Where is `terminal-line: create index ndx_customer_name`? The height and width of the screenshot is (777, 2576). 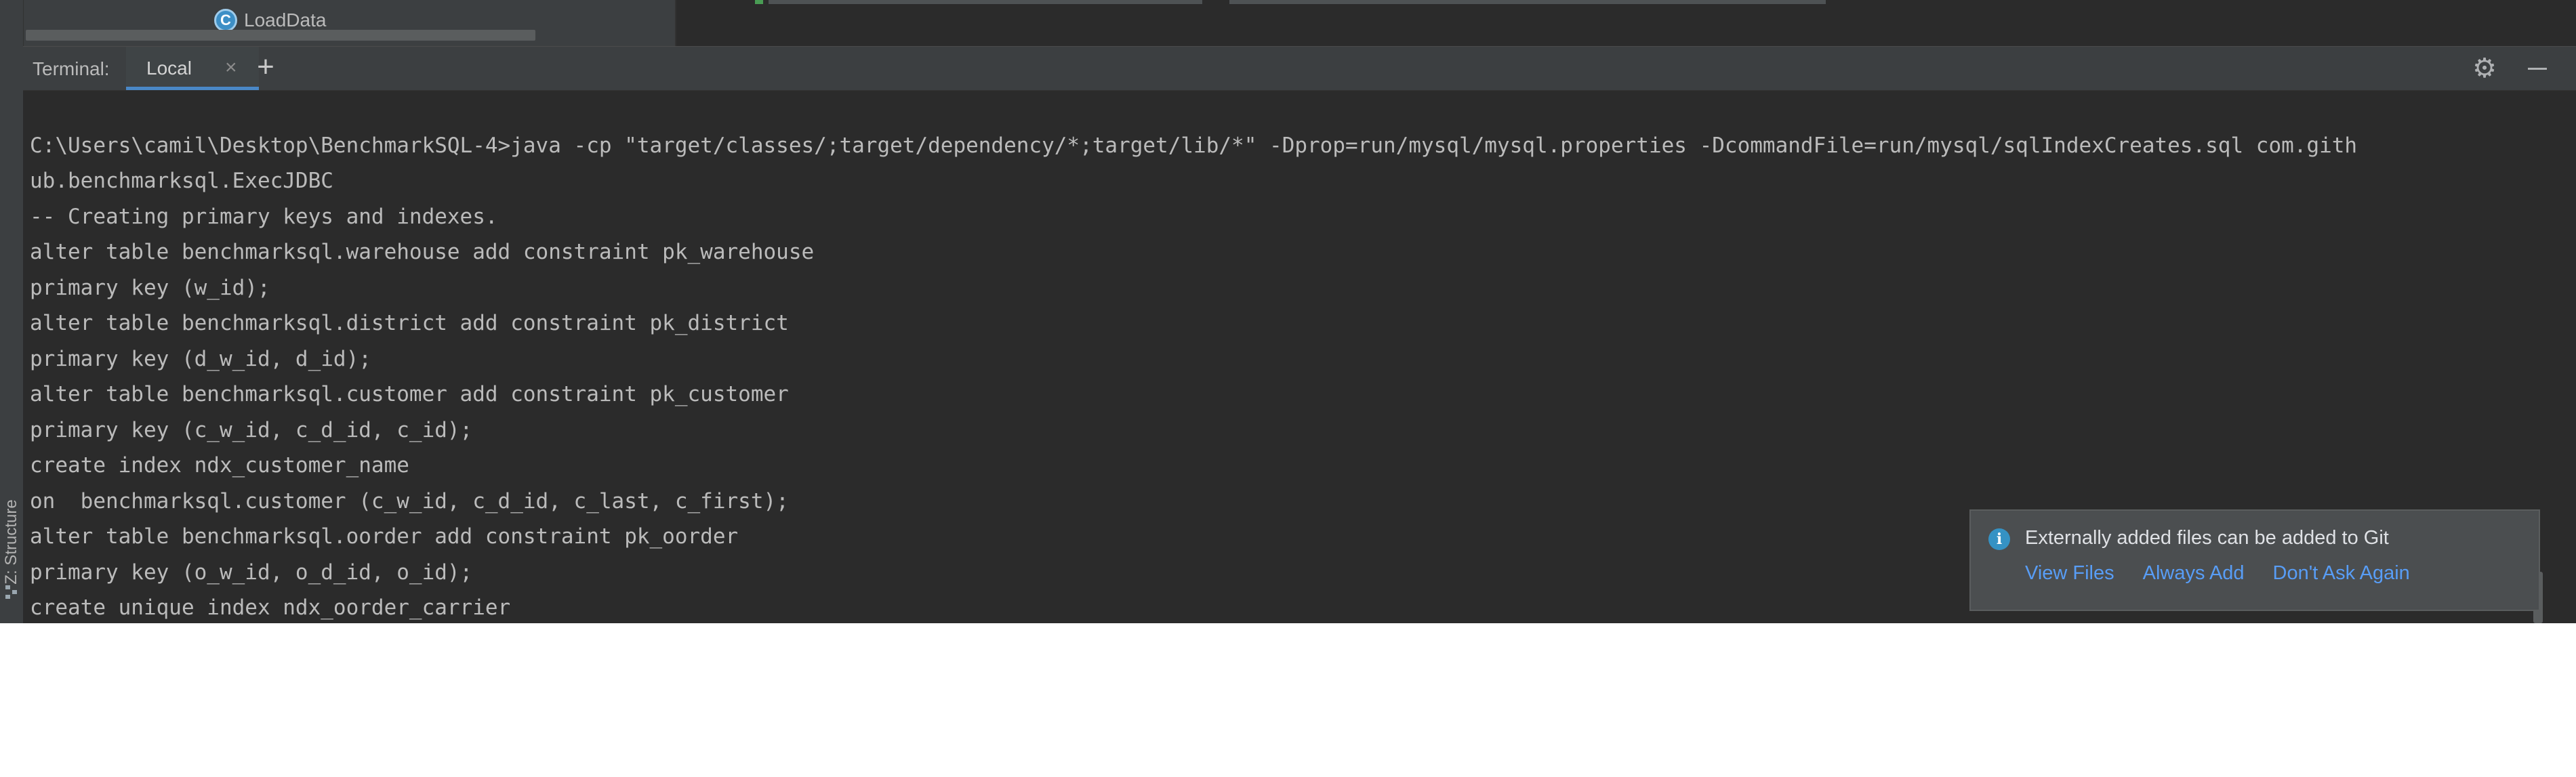
terminal-line: create index ndx_customer_name is located at coordinates (220, 465).